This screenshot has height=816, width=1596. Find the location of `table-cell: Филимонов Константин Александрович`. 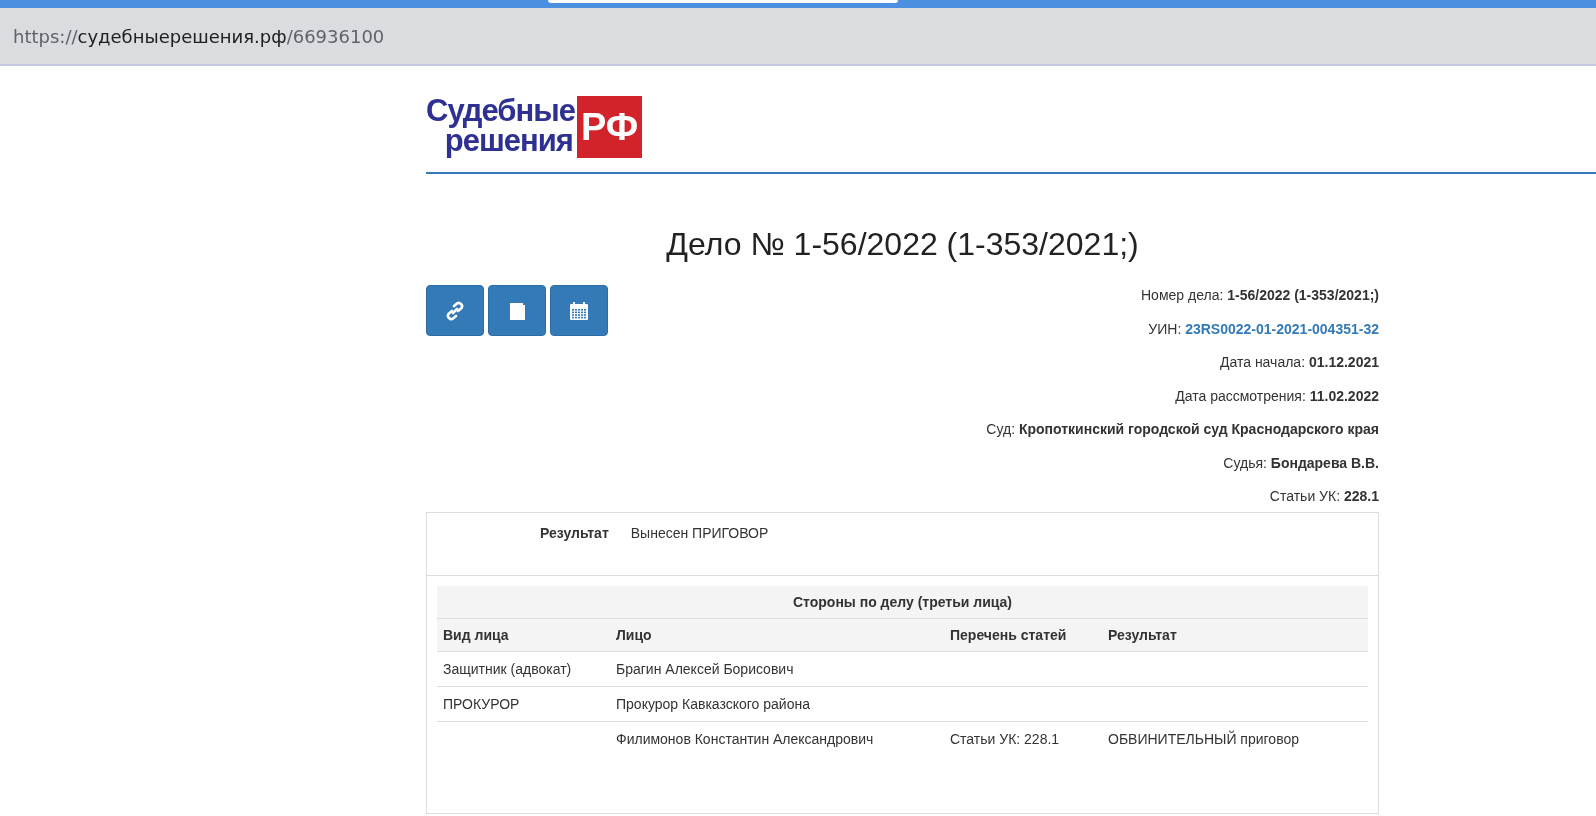

table-cell: Филимонов Константин Александрович is located at coordinates (777, 738).